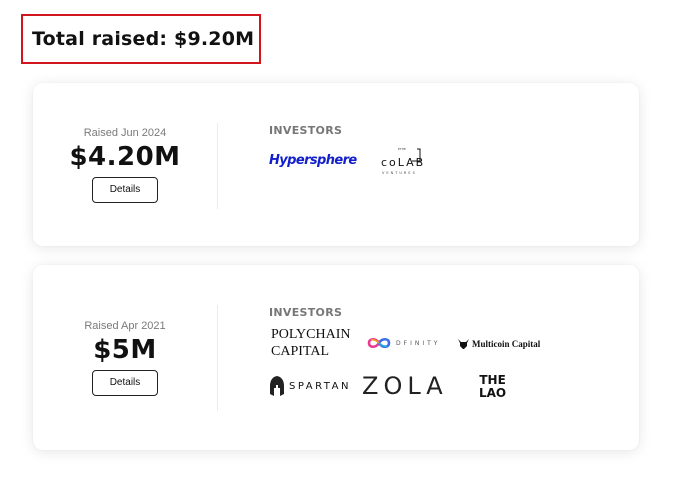  Describe the element at coordinates (300, 351) in the screenshot. I see `polychain-line2: CAPITAL` at that location.